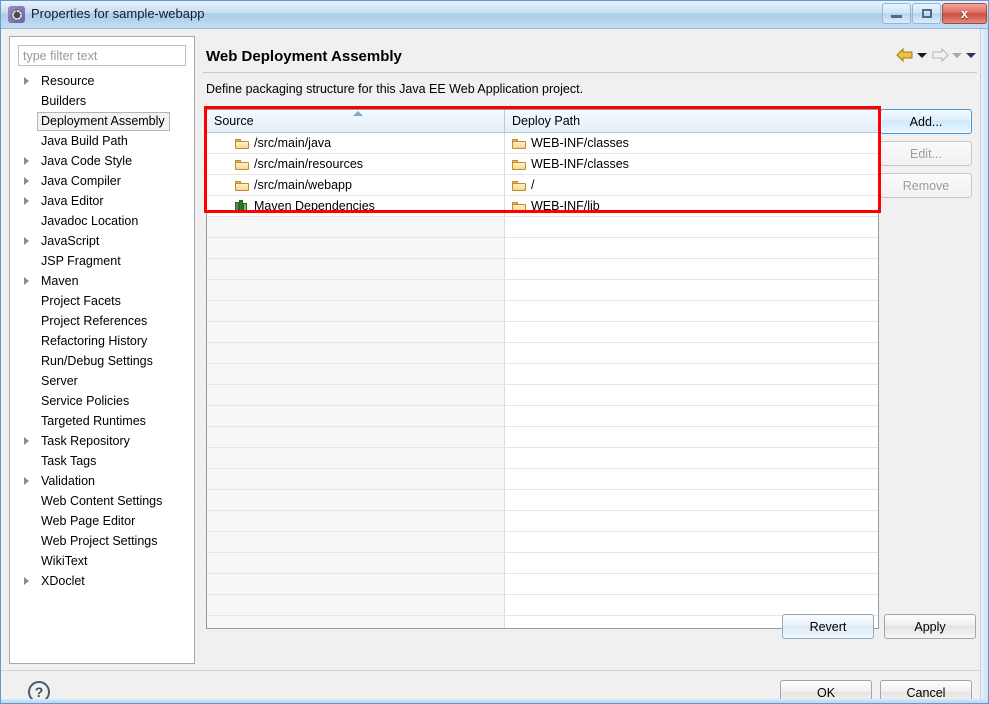  Describe the element at coordinates (102, 481) in the screenshot. I see `sidebar-item-validation: Validation` at that location.